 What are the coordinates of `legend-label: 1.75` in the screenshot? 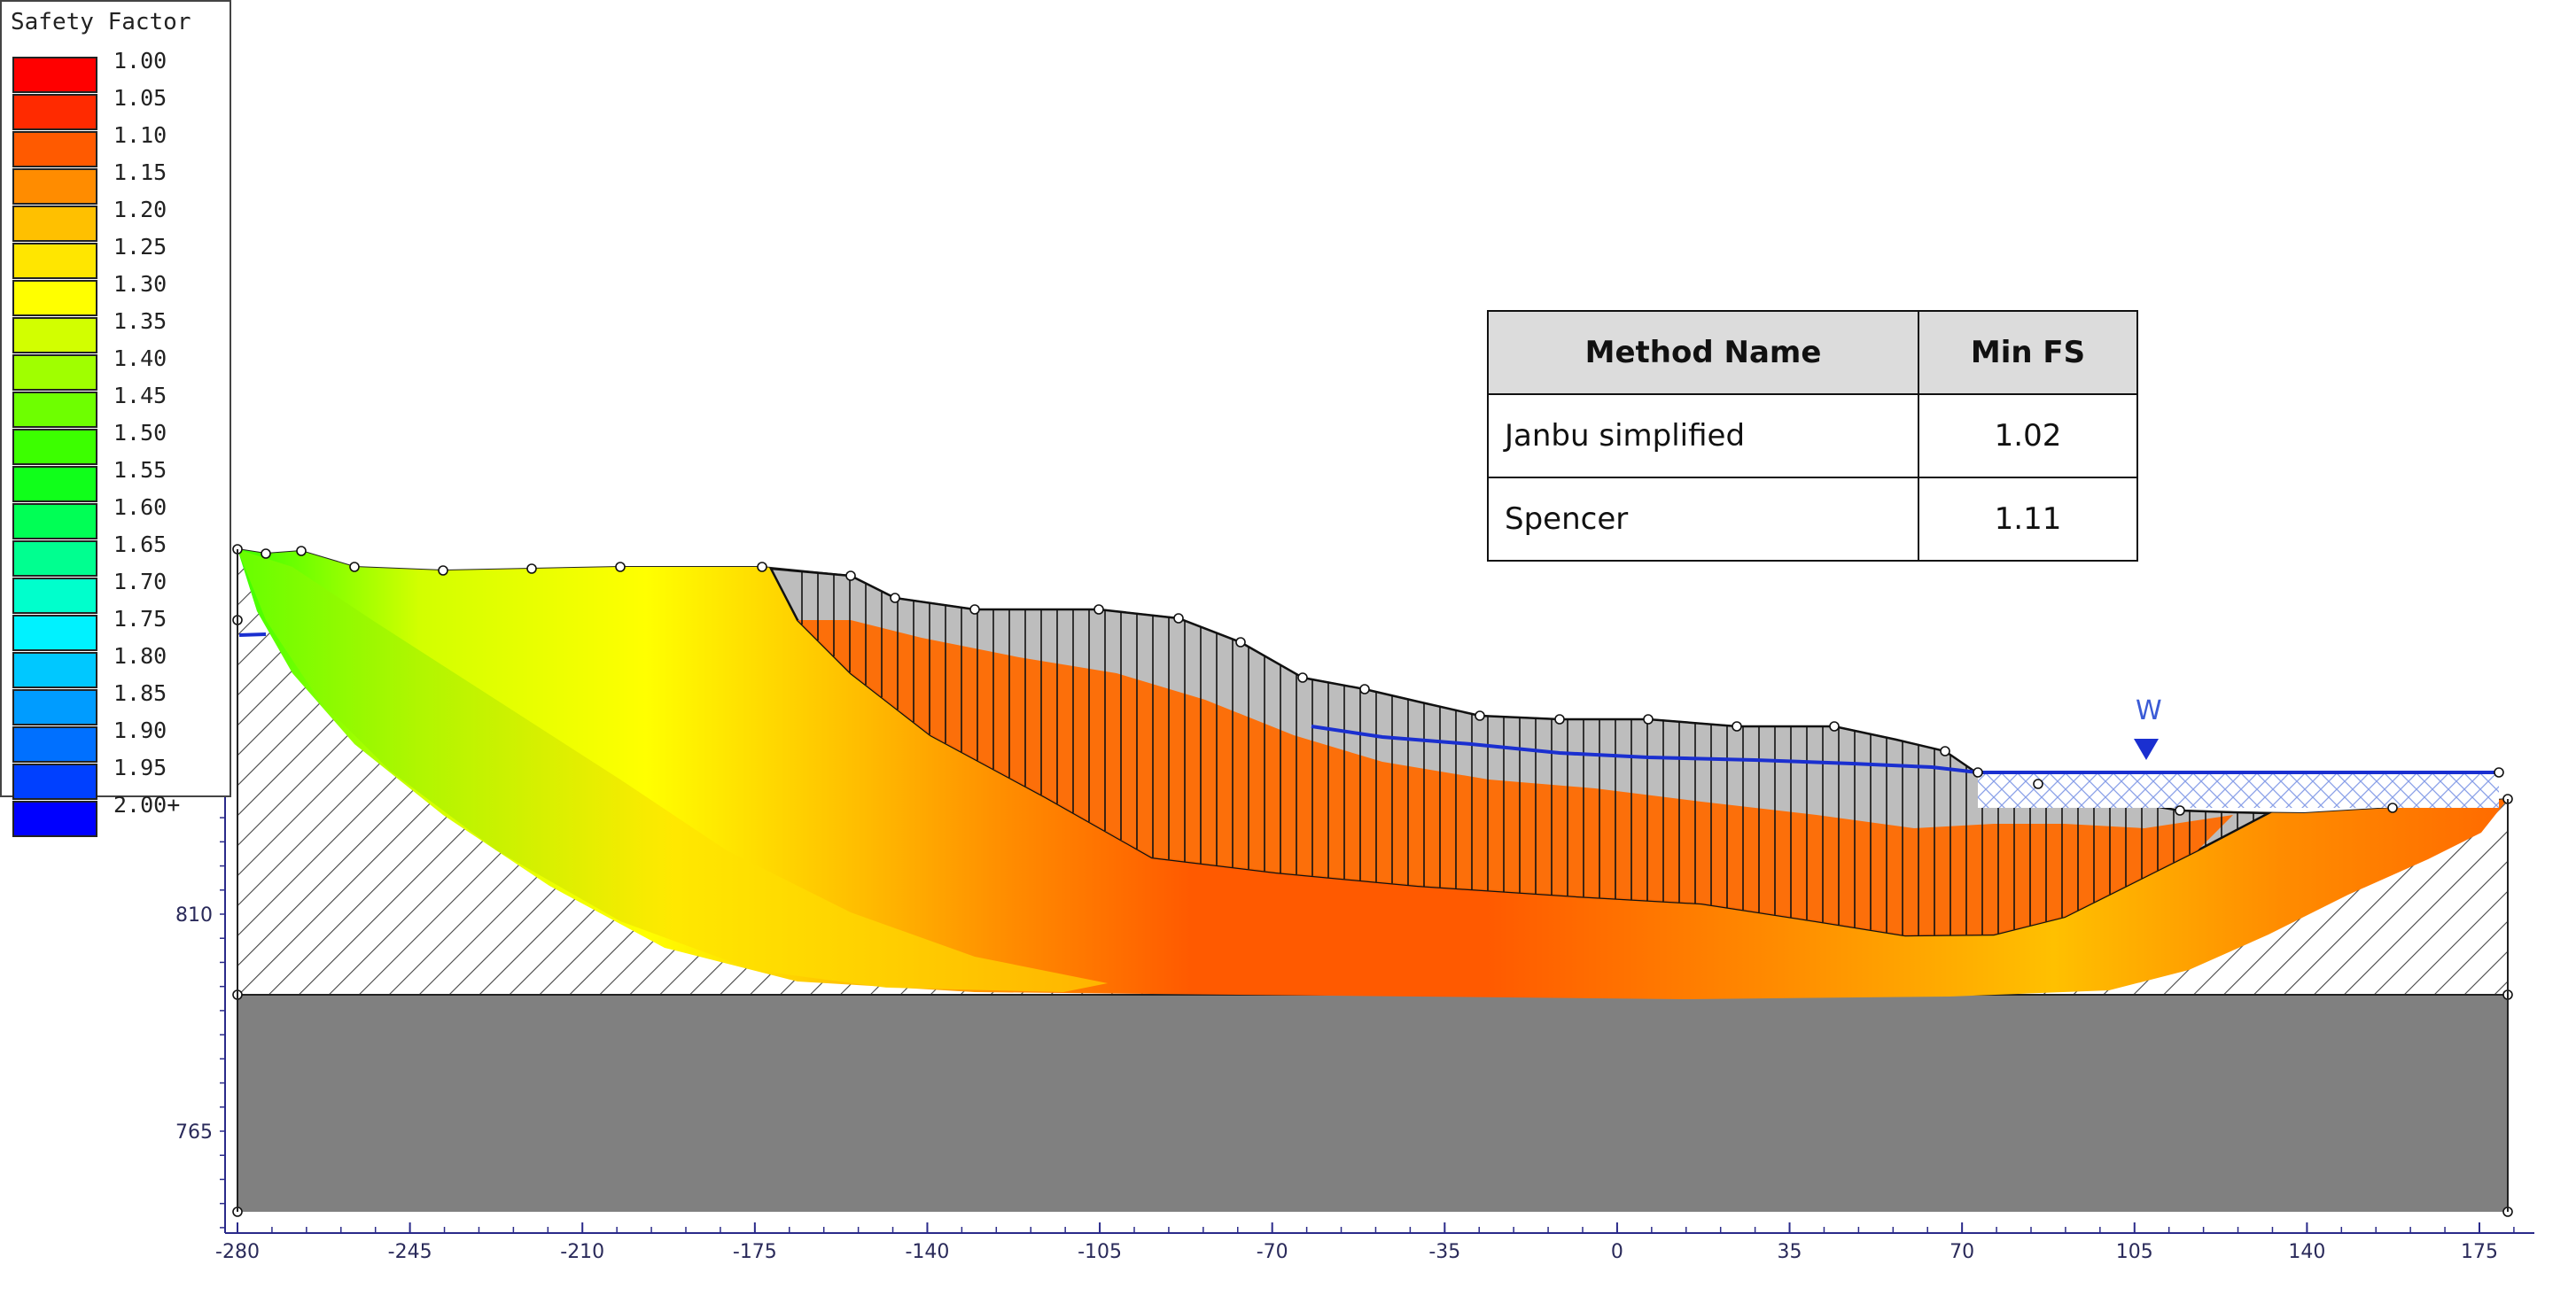 It's located at (140, 619).